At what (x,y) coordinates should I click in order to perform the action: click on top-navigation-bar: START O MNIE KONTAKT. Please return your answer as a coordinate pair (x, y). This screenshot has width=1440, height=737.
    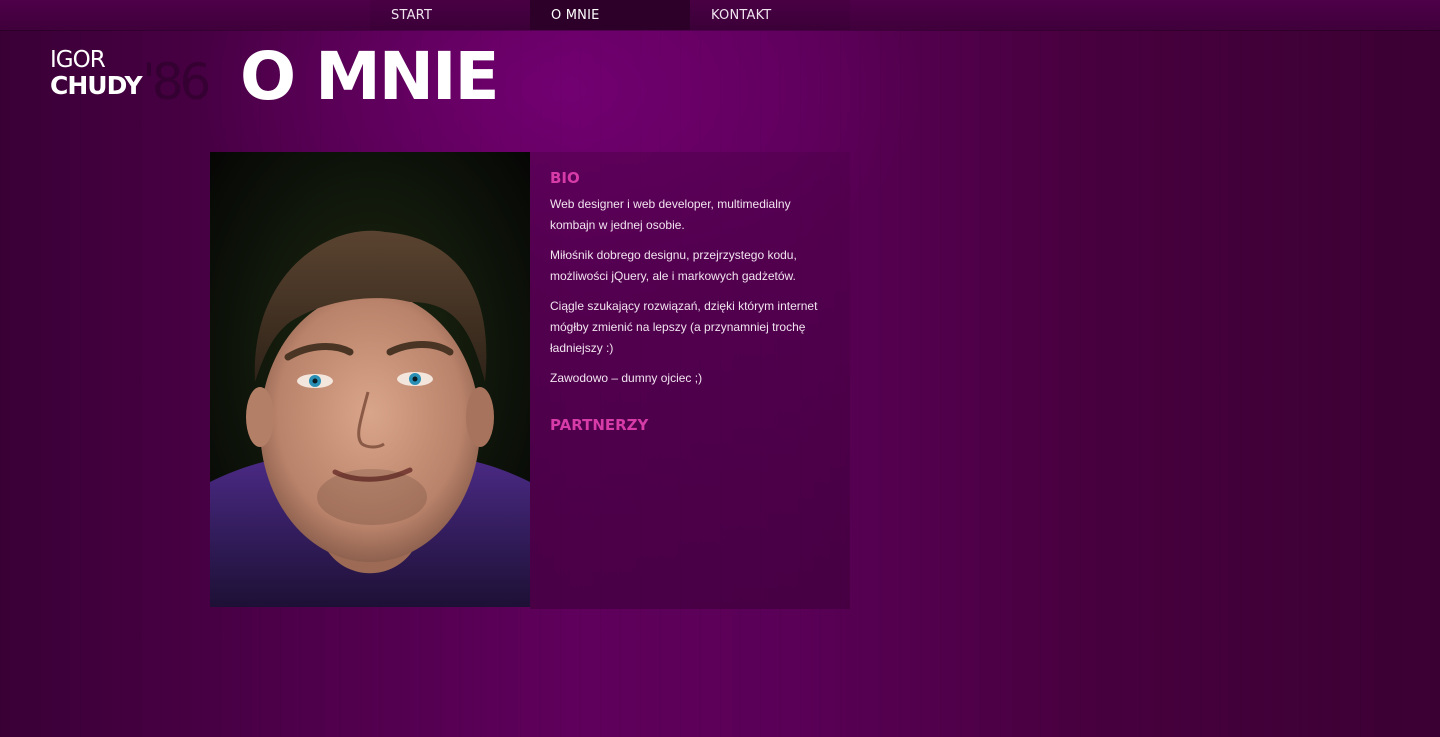
    Looking at the image, I should click on (720, 15).